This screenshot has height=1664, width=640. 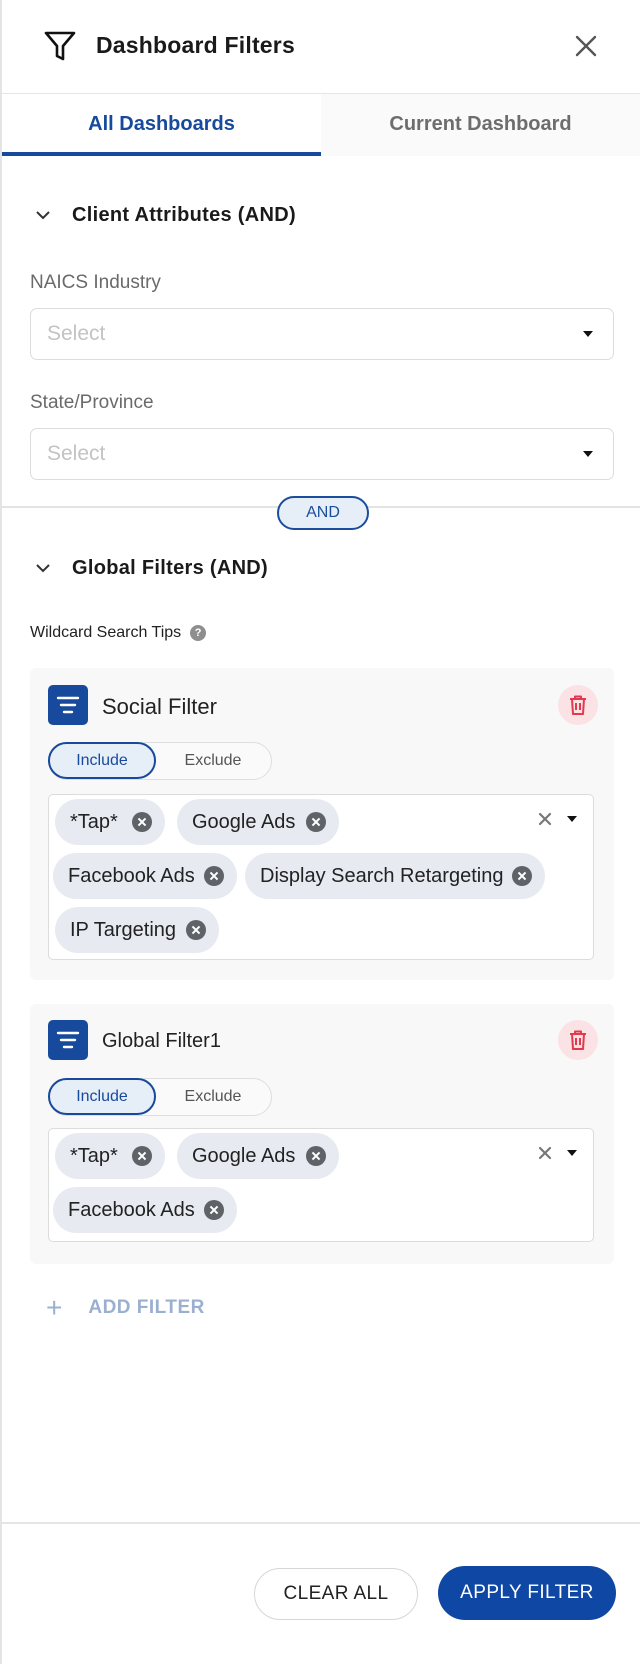 I want to click on section-title: Client Attributes (AND), so click(x=184, y=214).